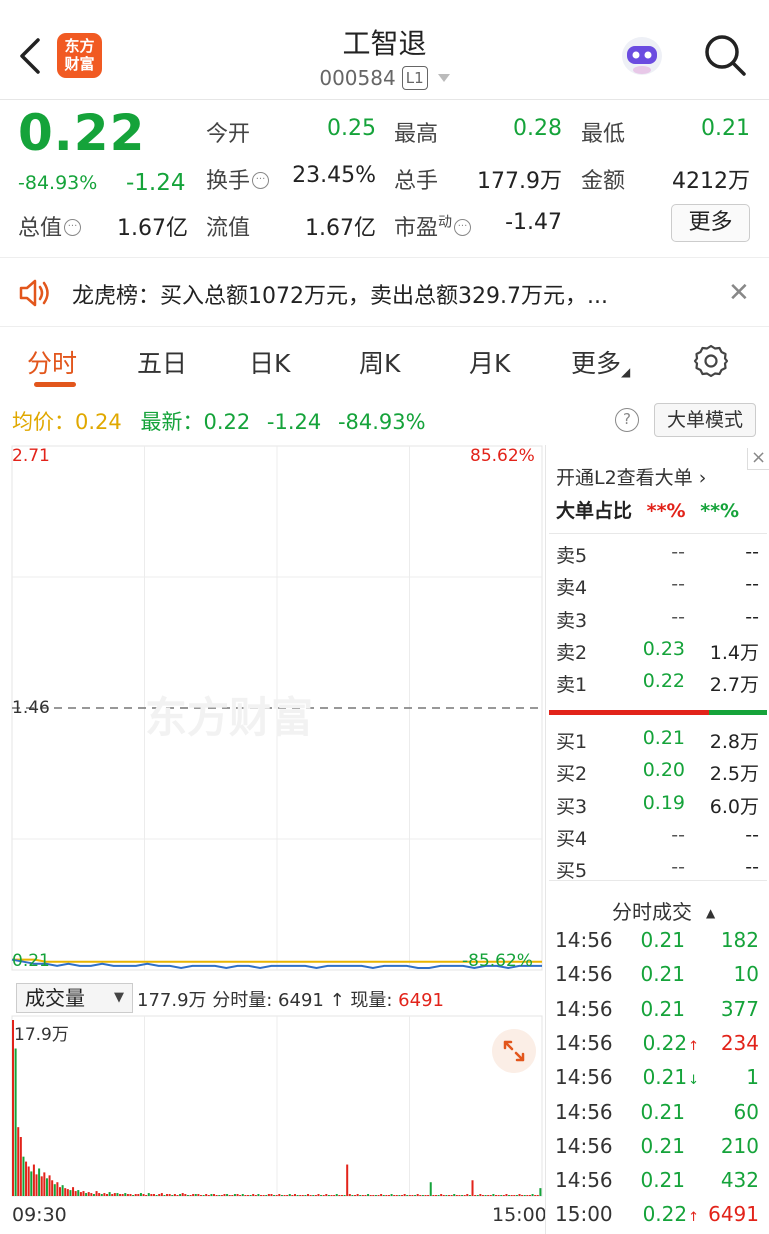 The height and width of the screenshot is (1234, 769). I want to click on bid-ask-ratio-bar, so click(658, 712).